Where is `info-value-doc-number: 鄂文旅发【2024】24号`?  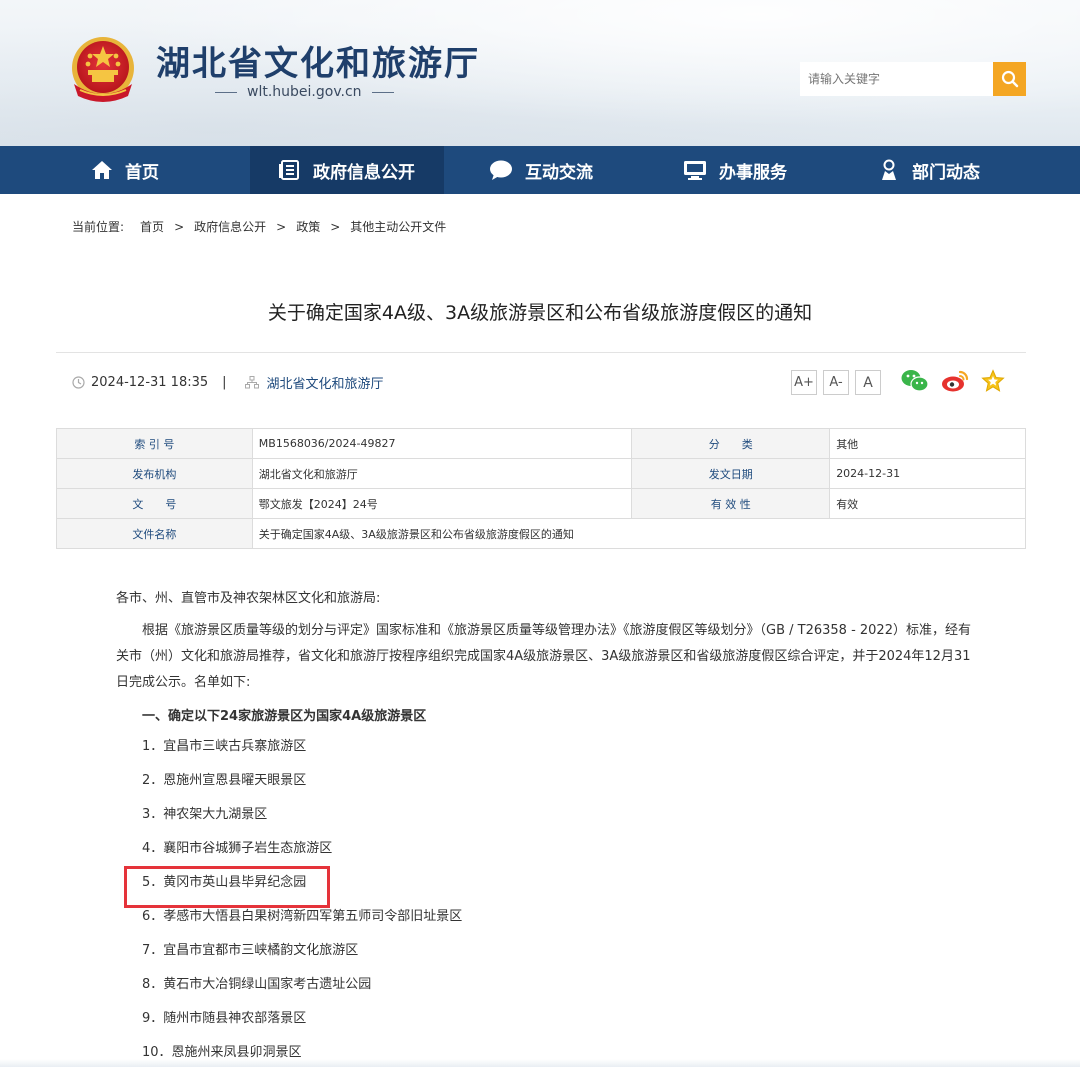 info-value-doc-number: 鄂文旅发【2024】24号 is located at coordinates (442, 503).